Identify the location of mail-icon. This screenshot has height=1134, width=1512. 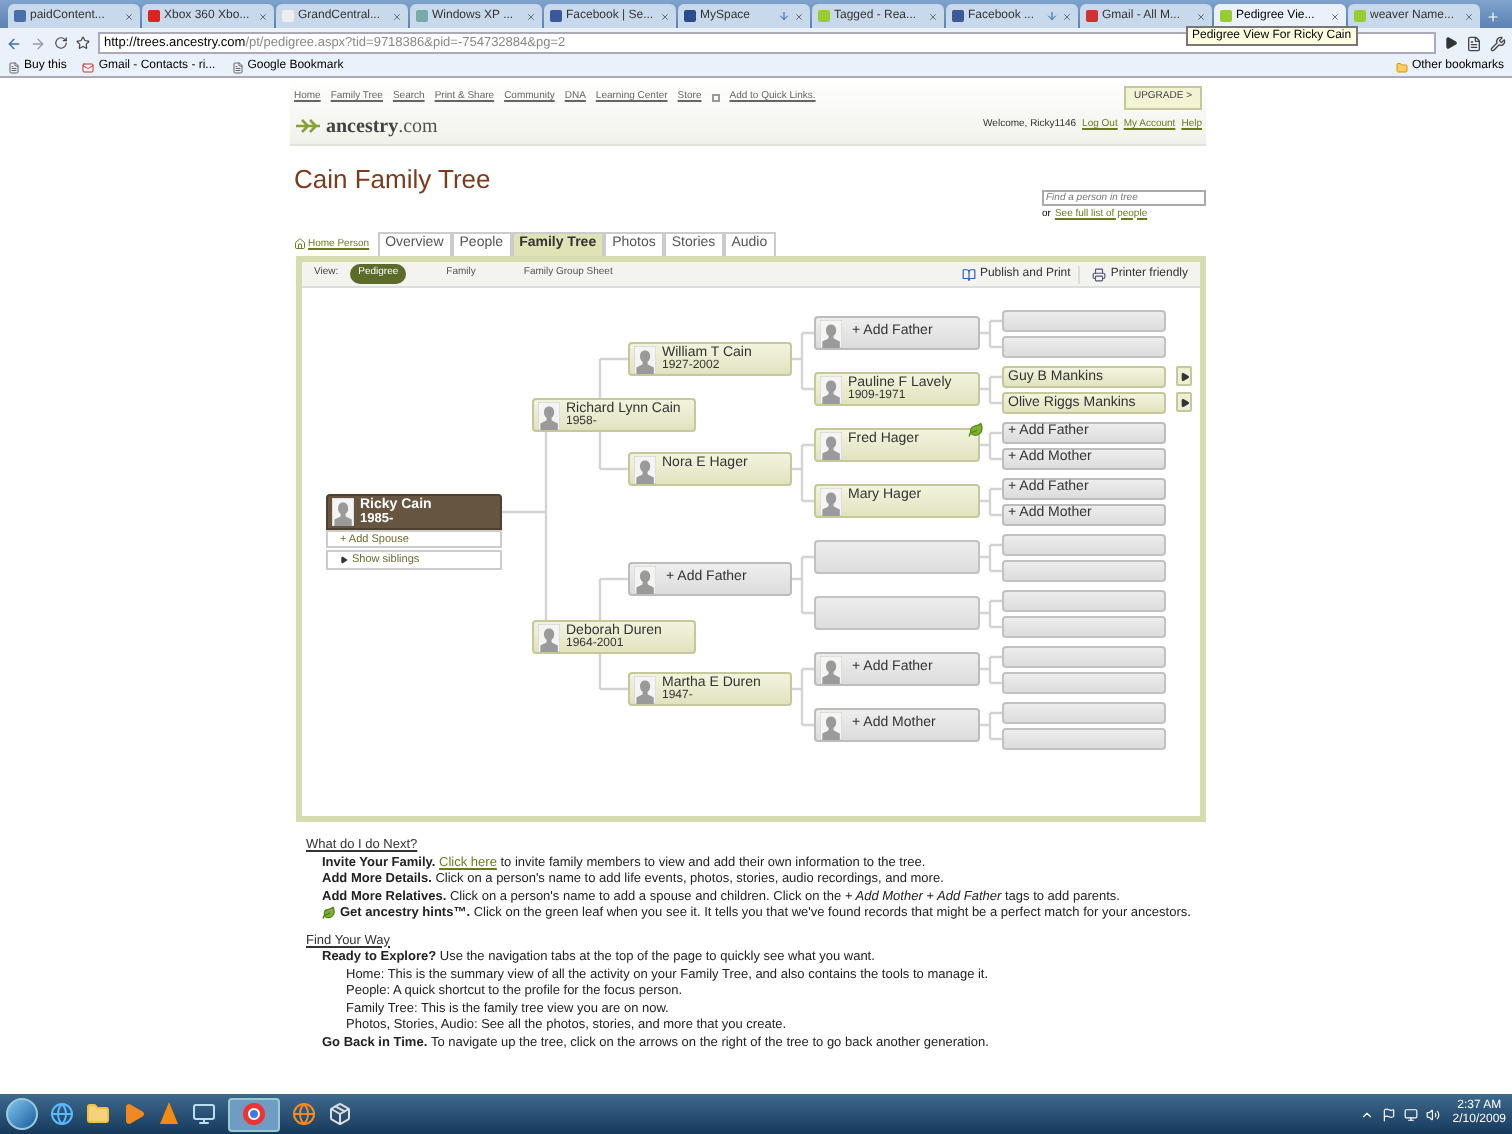
(88, 67).